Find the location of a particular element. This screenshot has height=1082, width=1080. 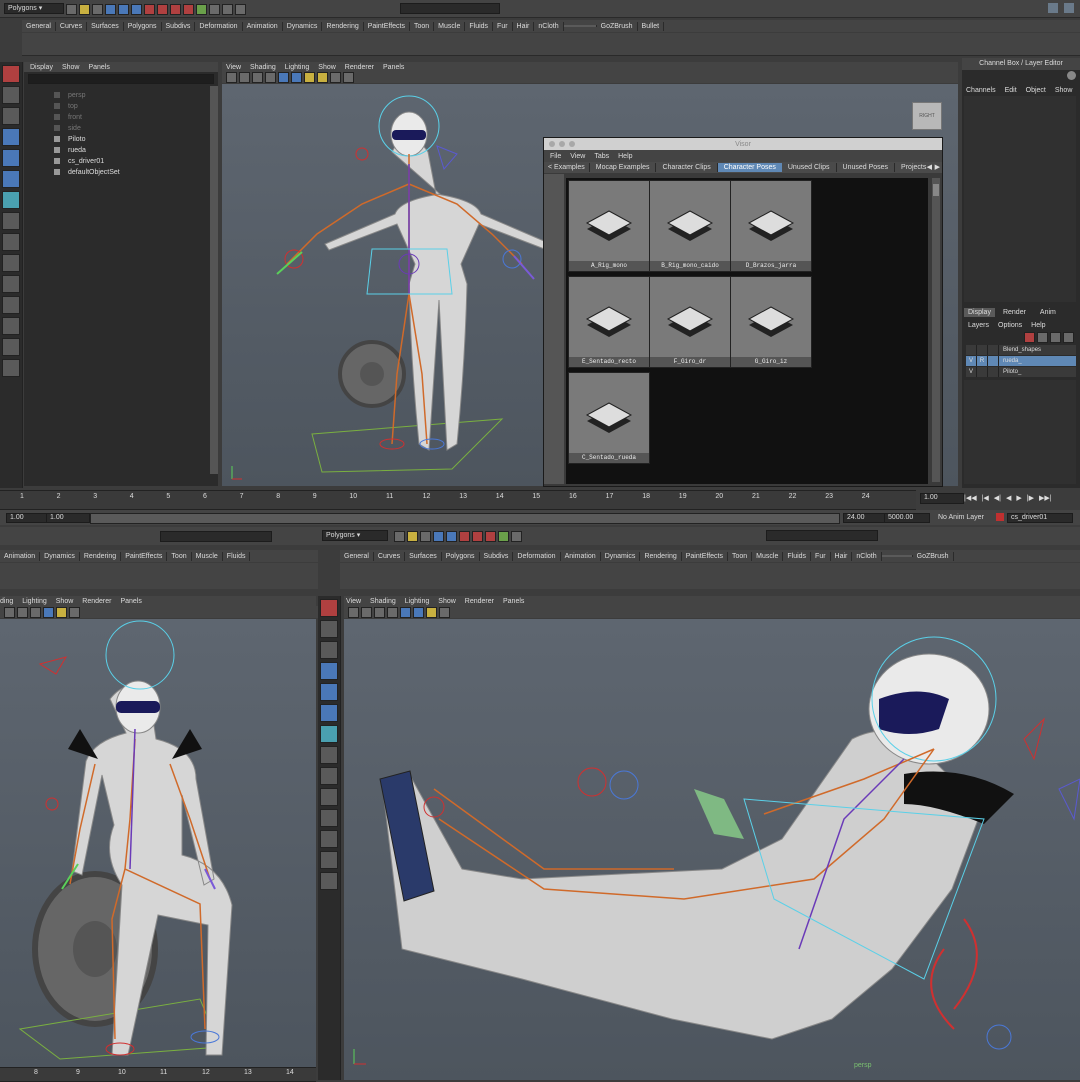

viewport-menu-item: Panels is located at coordinates (393, 67).